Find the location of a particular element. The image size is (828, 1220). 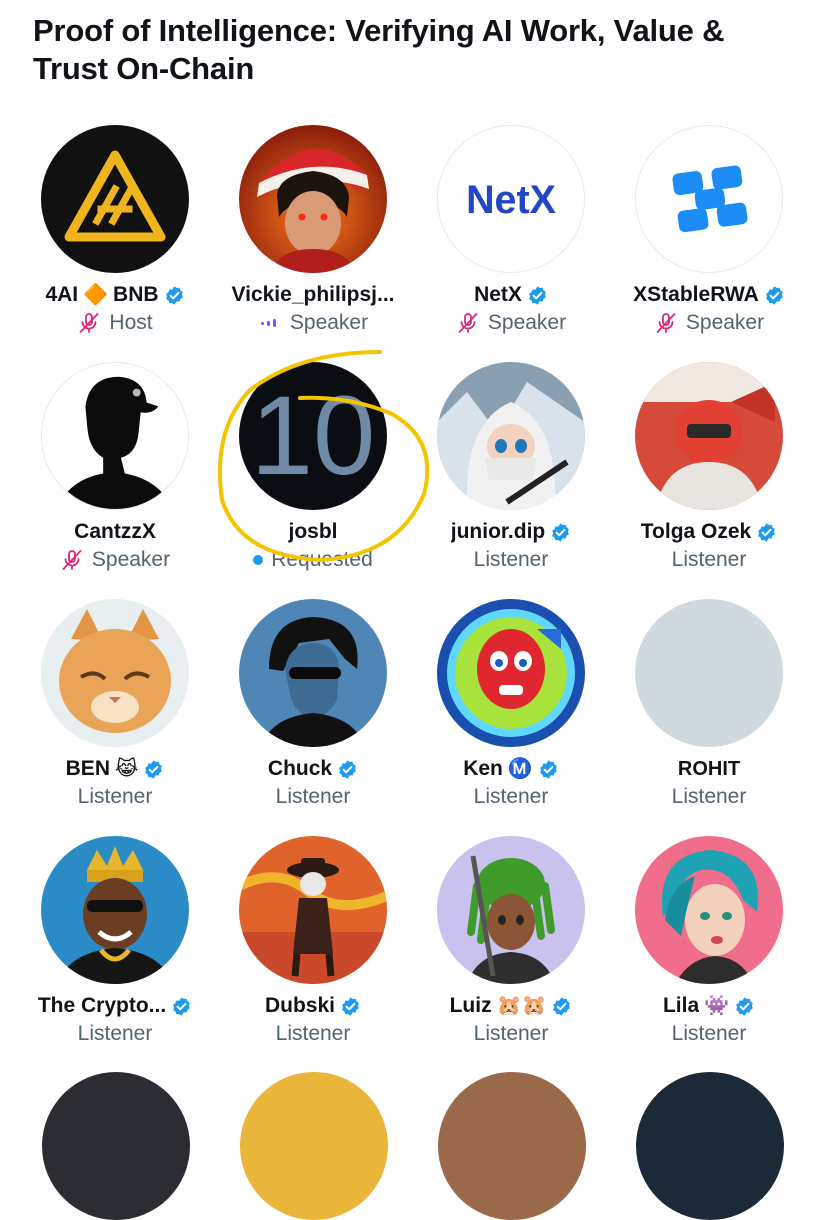

participant-card: Lila 👾 Listener is located at coordinates (709, 954).